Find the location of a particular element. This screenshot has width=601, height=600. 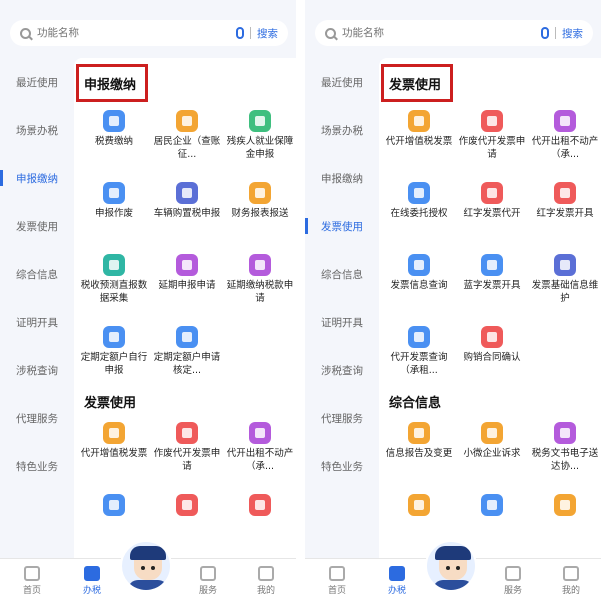

service-hall-icon is located at coordinates (92, 573).